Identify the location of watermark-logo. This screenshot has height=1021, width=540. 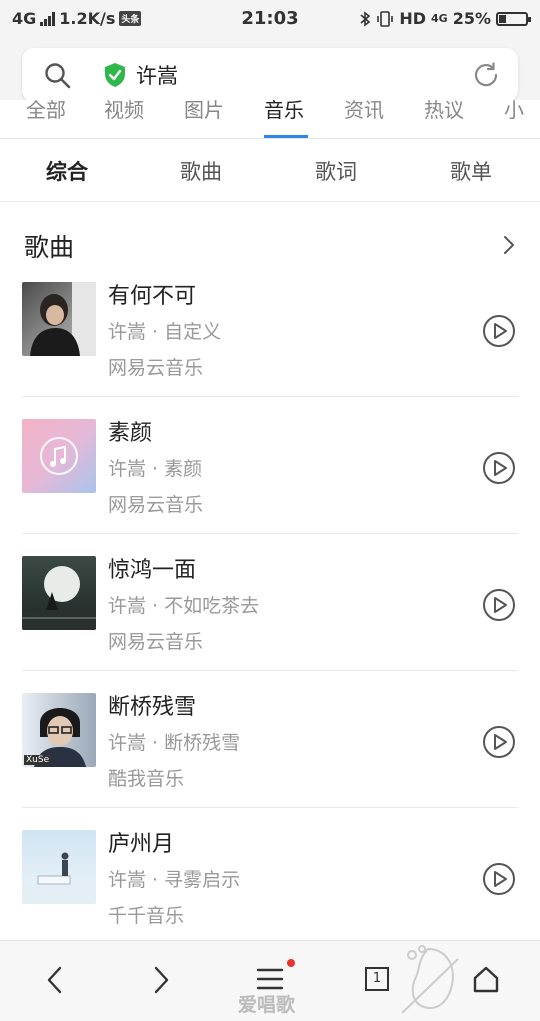
(430, 979).